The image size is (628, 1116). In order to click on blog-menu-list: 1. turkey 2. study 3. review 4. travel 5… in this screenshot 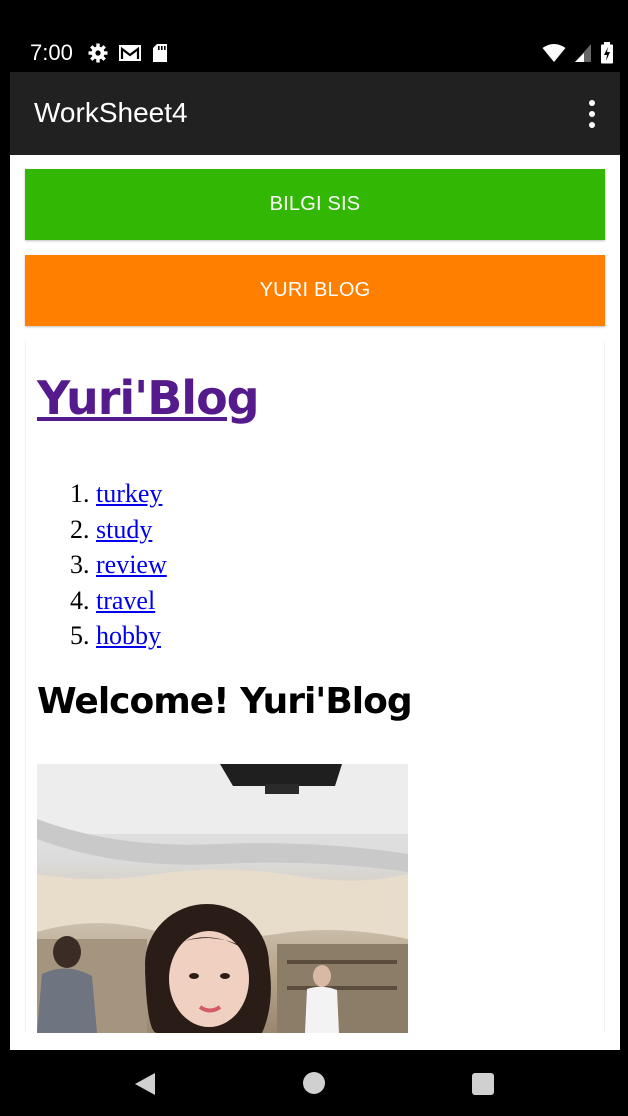, I will do `click(118, 565)`.